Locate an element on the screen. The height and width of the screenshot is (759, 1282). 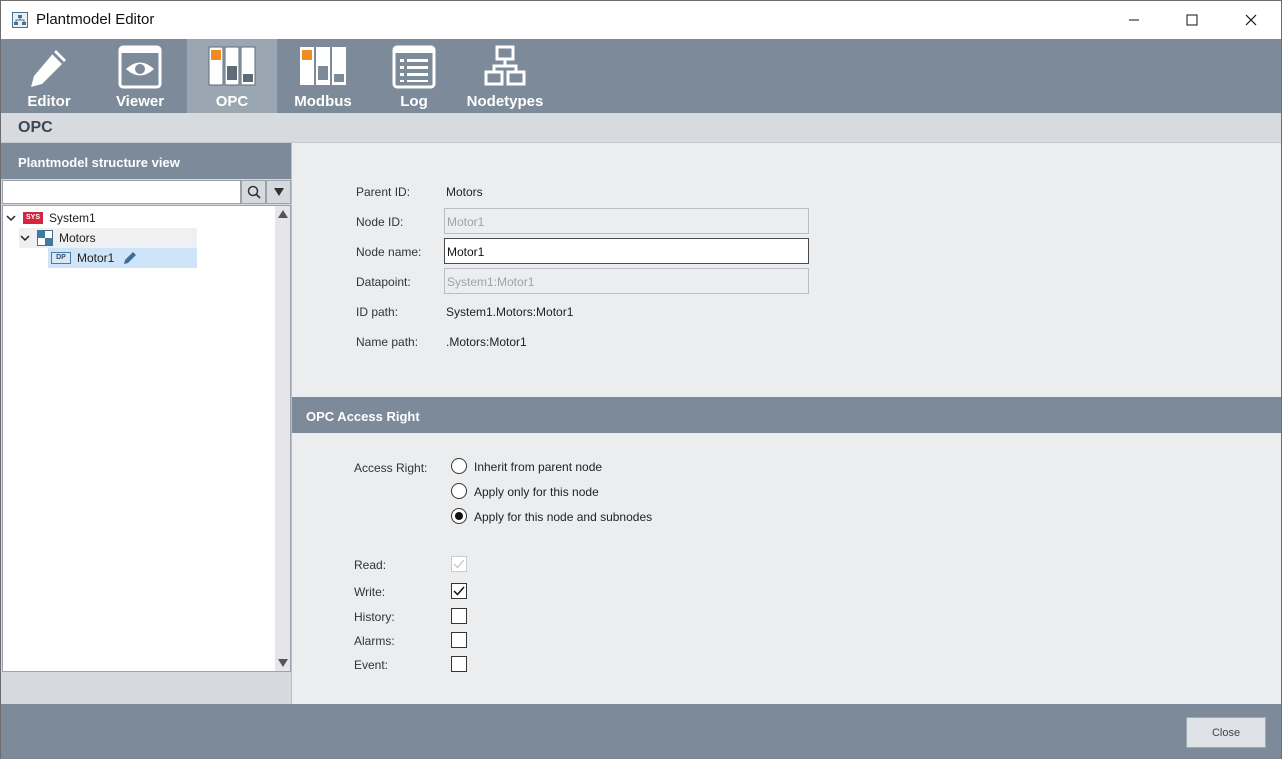
tree-node-motor1: DP Motor1 is located at coordinates (122, 258).